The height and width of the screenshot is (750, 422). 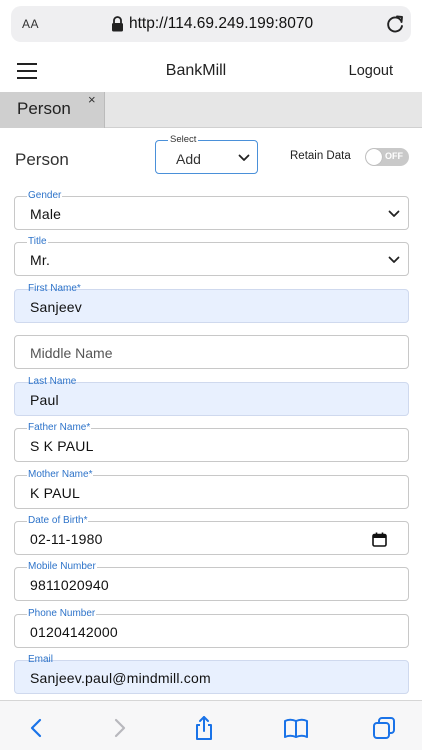 I want to click on middle-name-placeholder: Middle Name, so click(x=71, y=353).